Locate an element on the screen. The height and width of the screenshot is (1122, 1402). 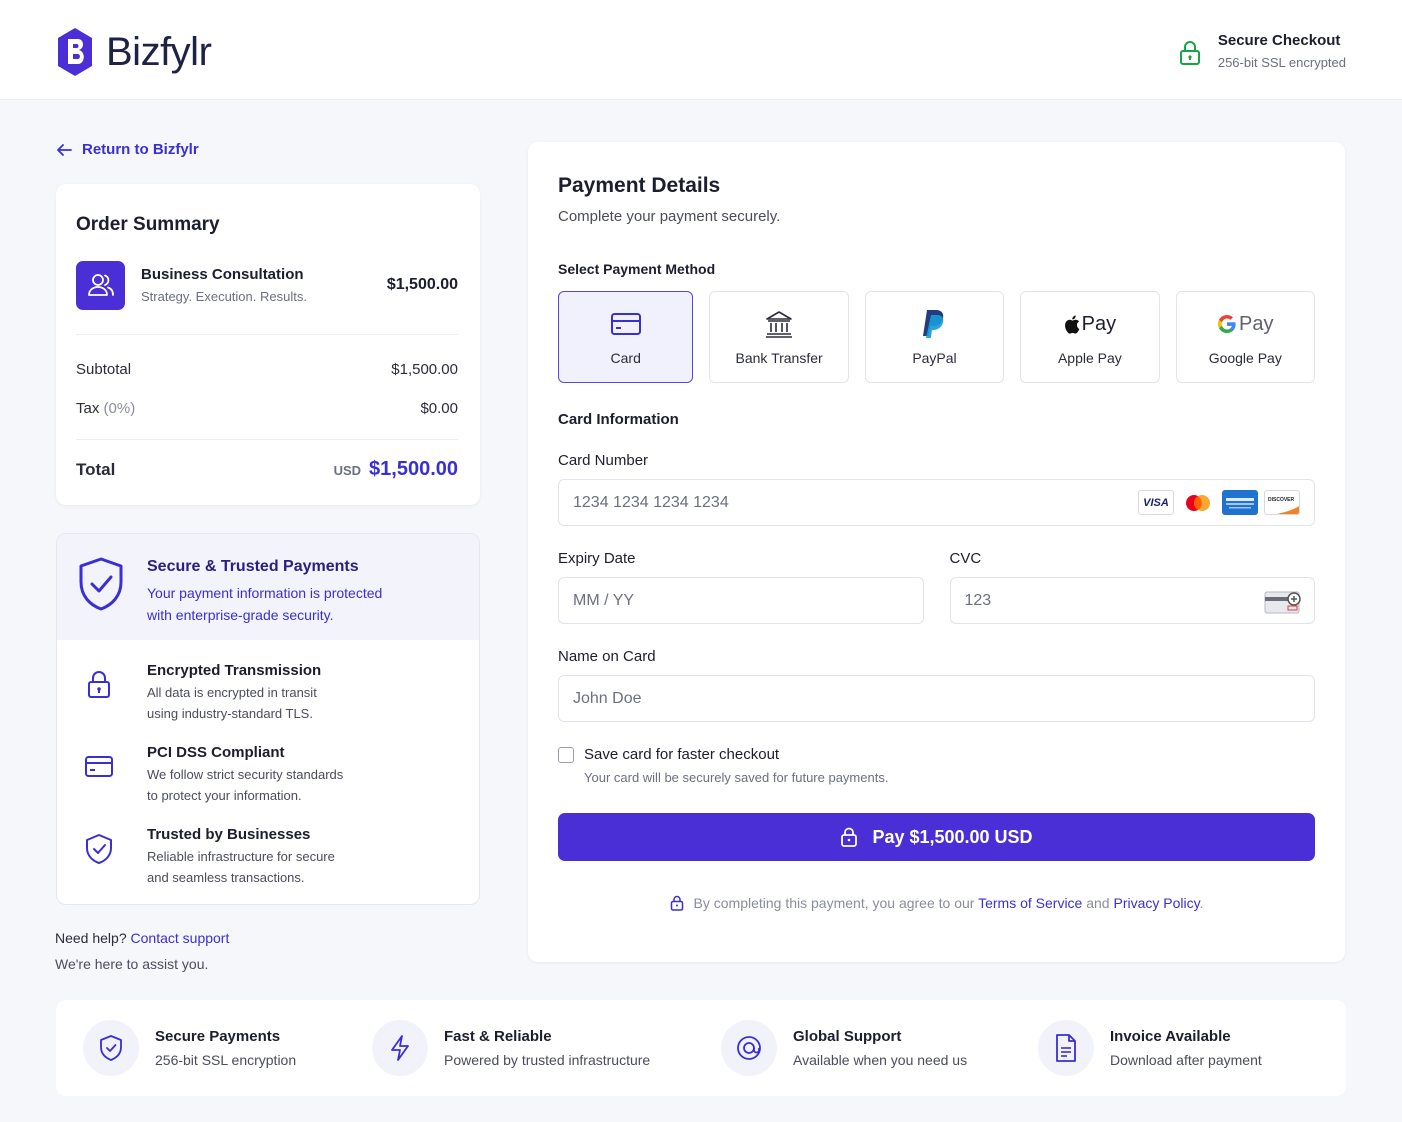
feature-line: All data is encrypted in transit is located at coordinates (232, 692).